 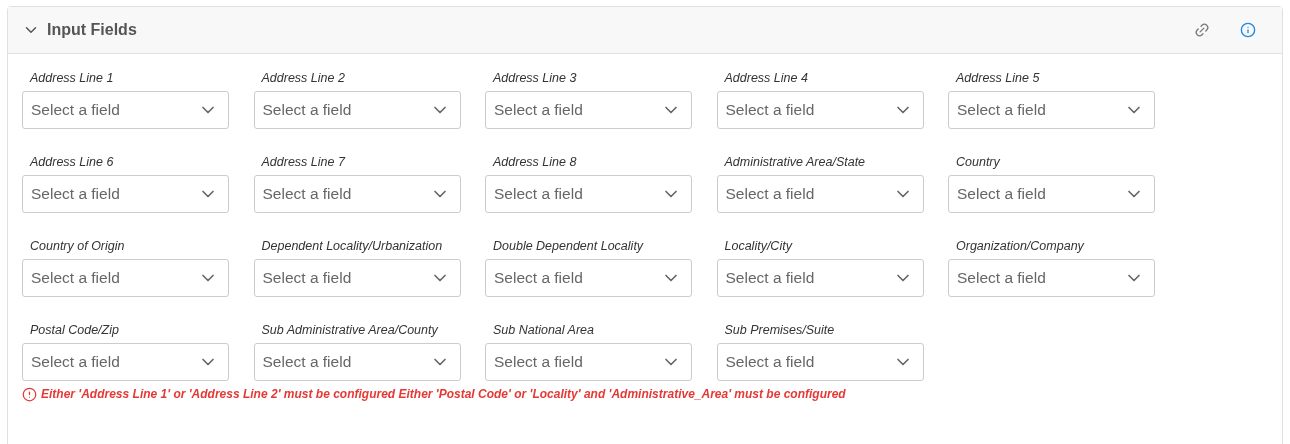 I want to click on field-label: Dependent Locality/Urbanization, so click(x=352, y=246).